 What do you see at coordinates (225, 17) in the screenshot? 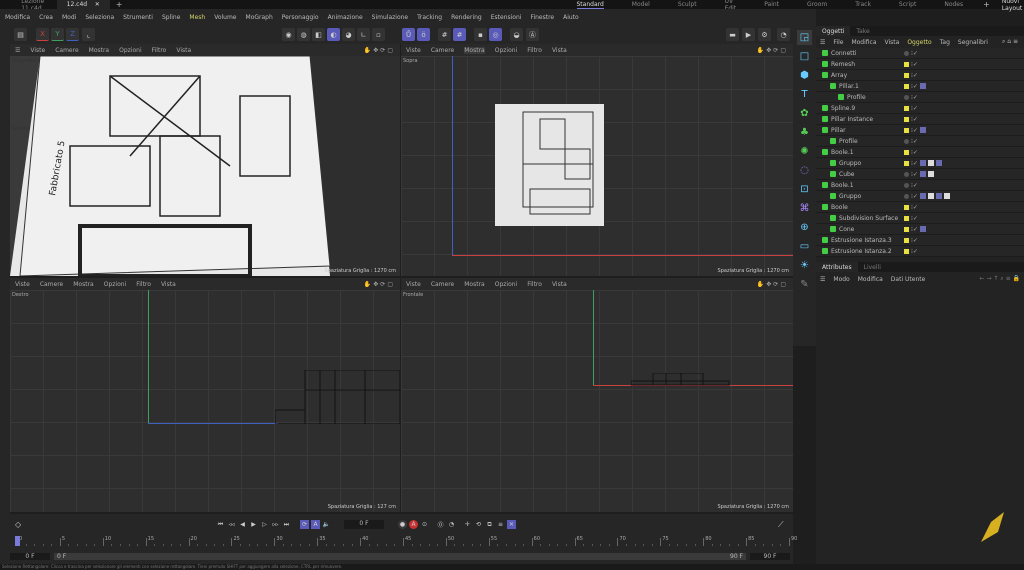
I see `menu-volume: Volume` at bounding box center [225, 17].